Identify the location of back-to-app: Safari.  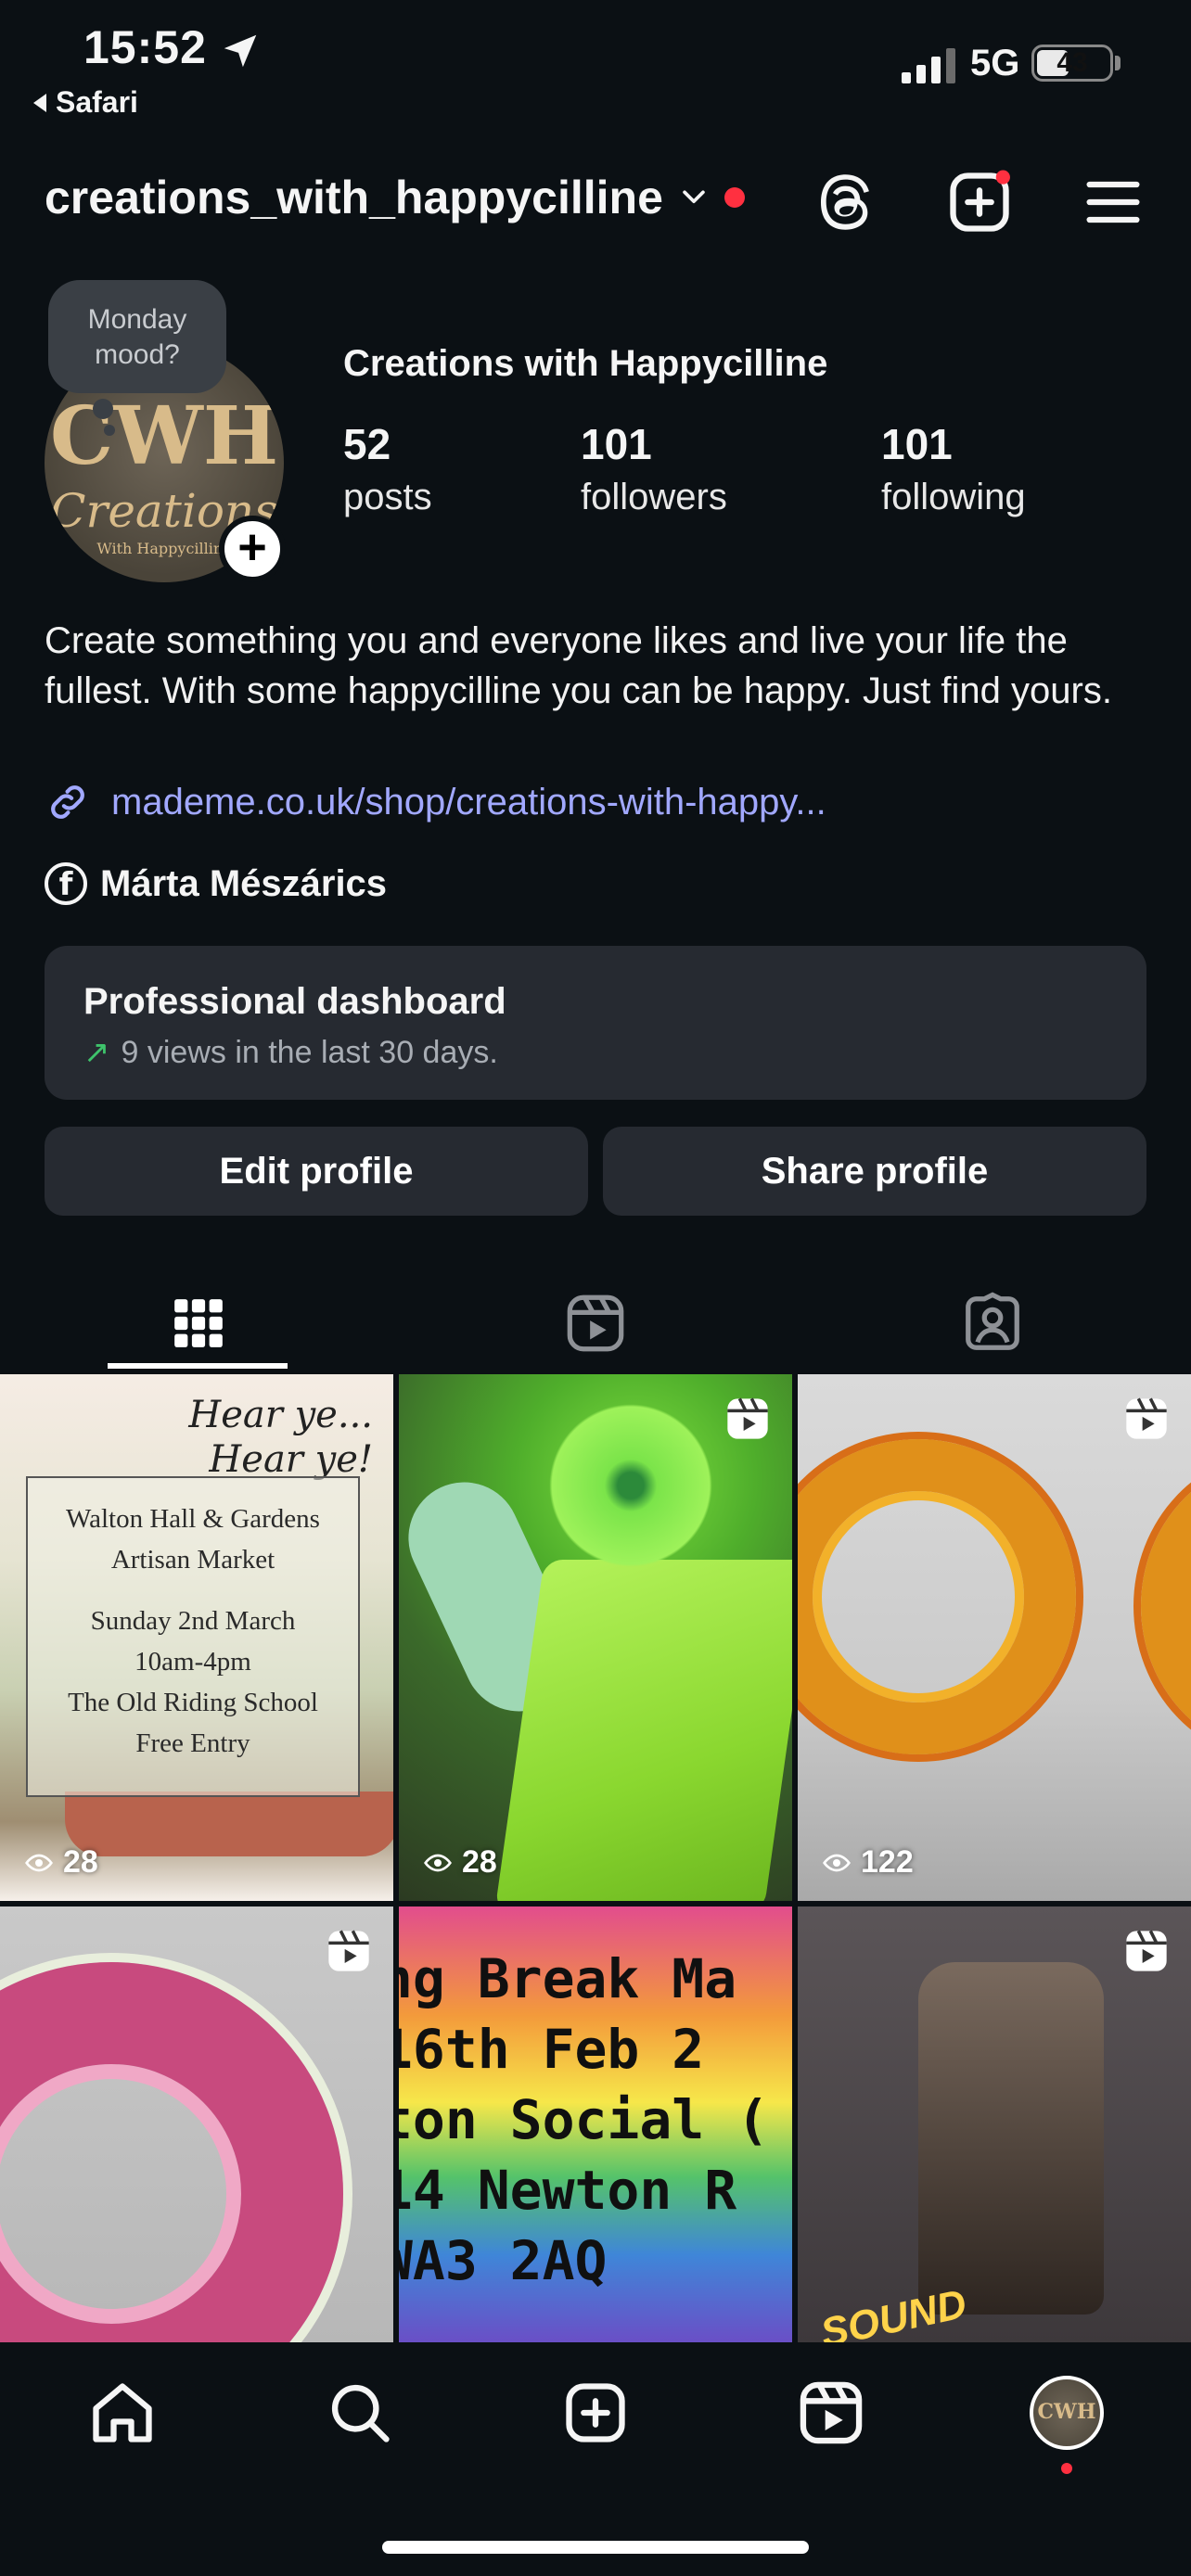
(85, 102).